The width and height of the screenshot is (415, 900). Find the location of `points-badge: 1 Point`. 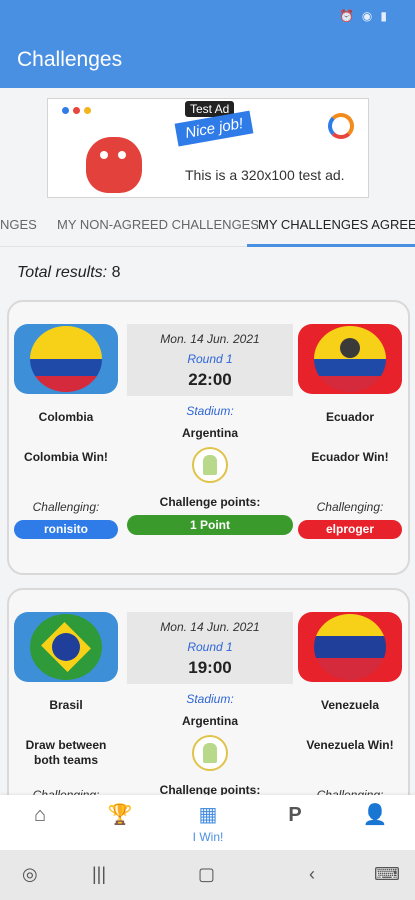

points-badge: 1 Point is located at coordinates (210, 525).